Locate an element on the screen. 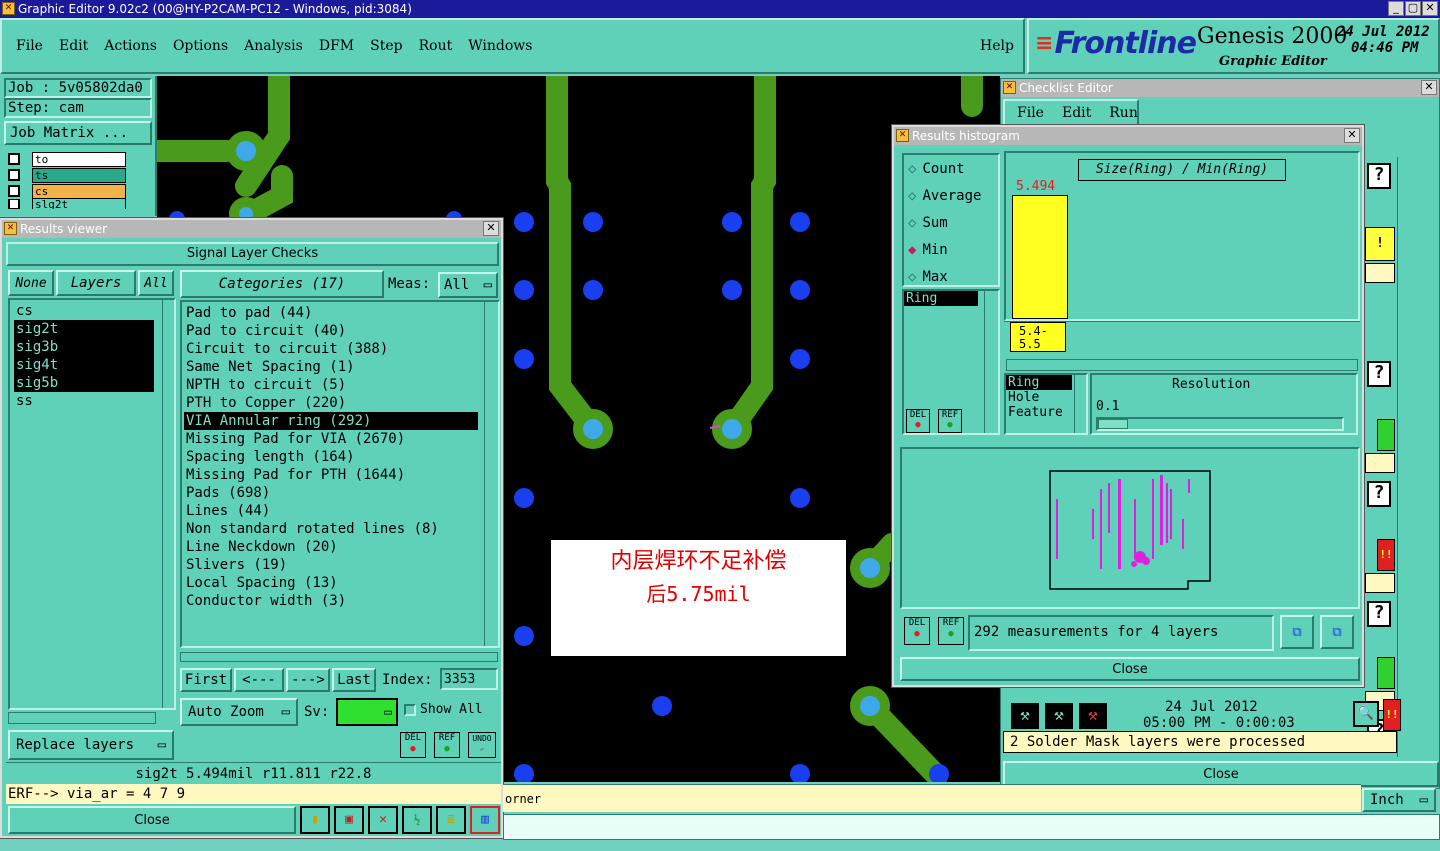 The width and height of the screenshot is (1440, 851). menu-windows: Windows is located at coordinates (500, 46).